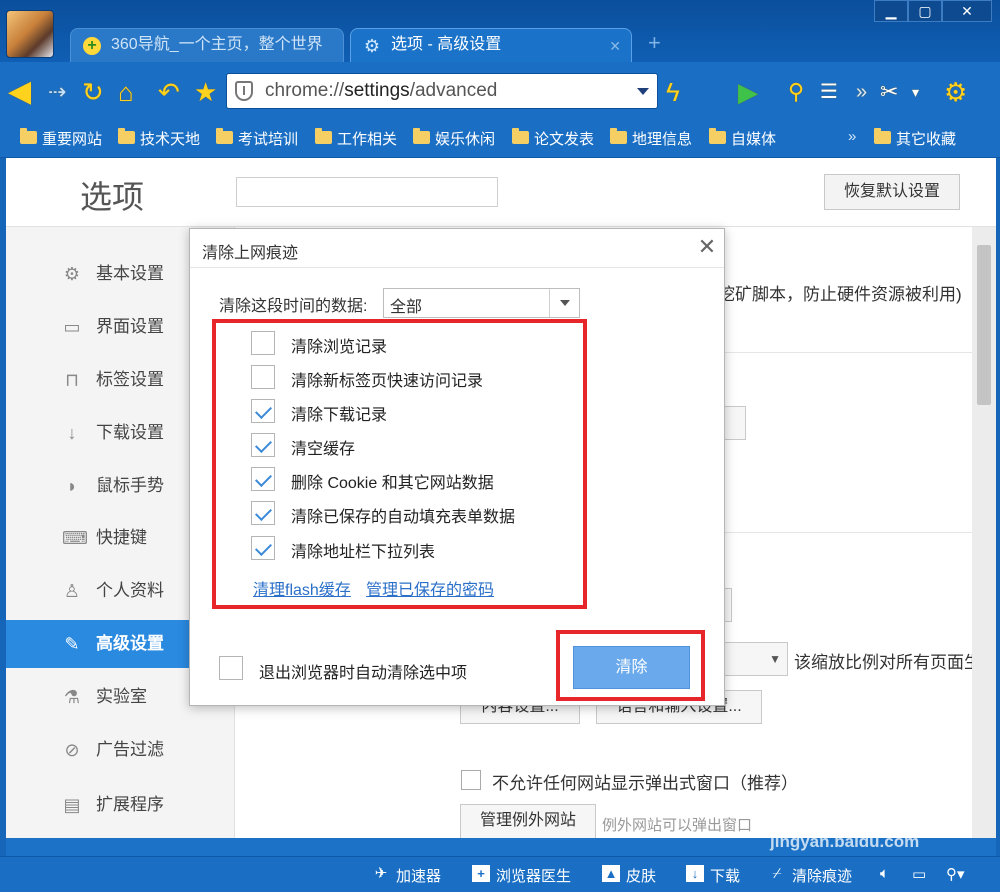 The image size is (1000, 892). I want to click on layout-icon: ▭, so click(919, 874).